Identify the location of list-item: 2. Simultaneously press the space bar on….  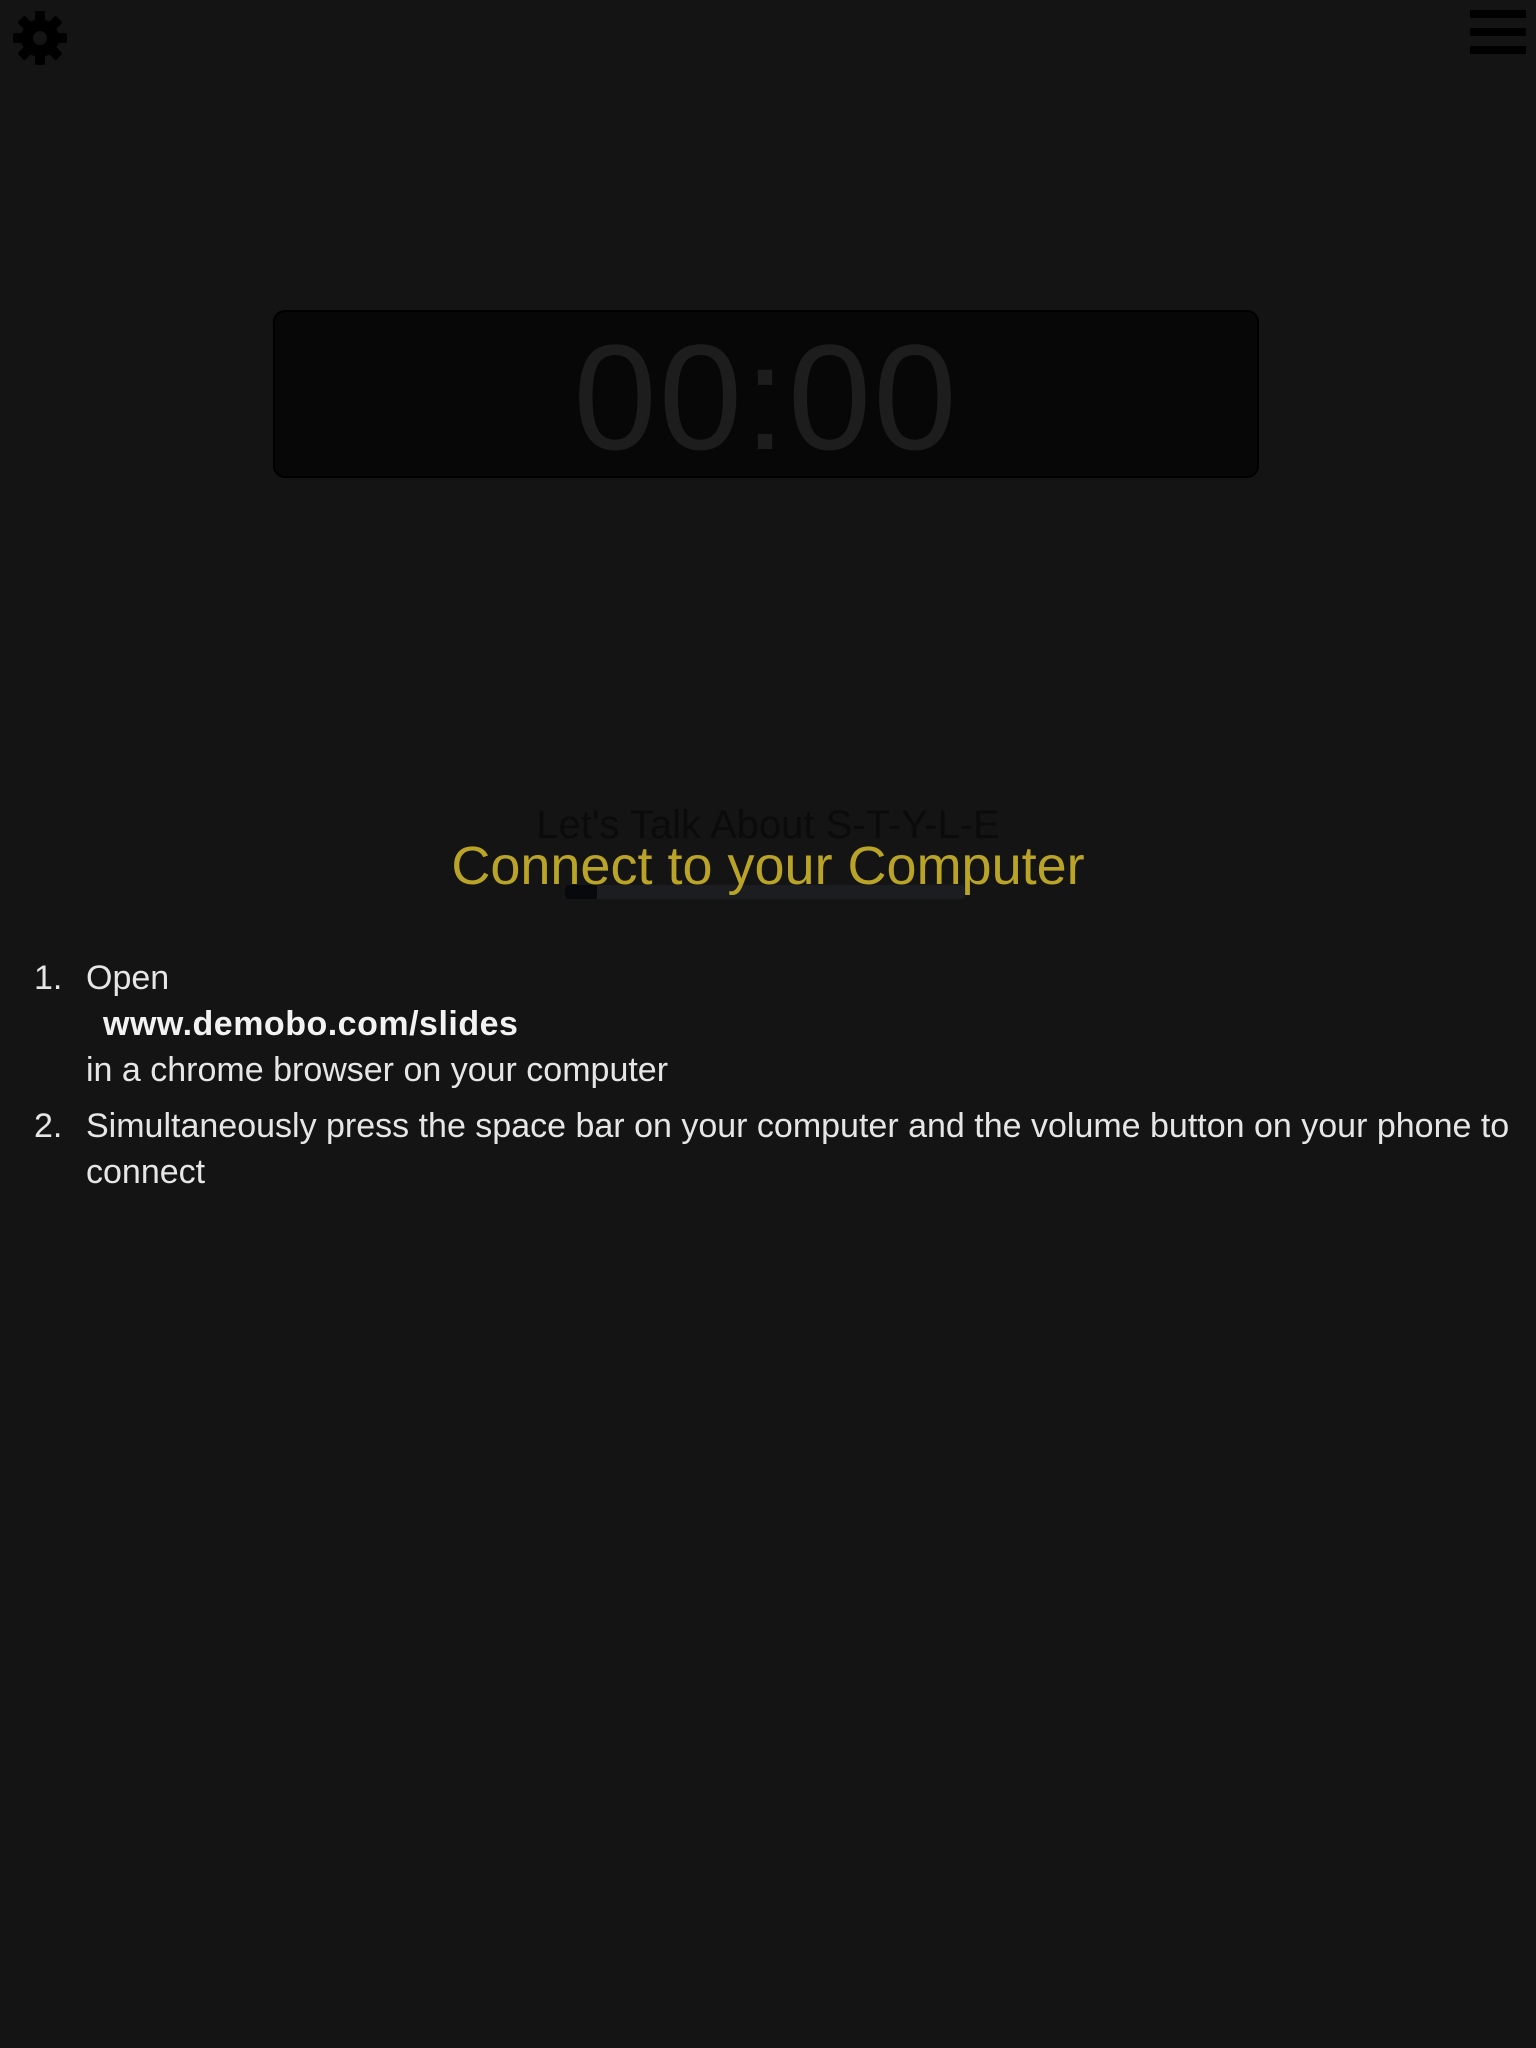
(768, 1149).